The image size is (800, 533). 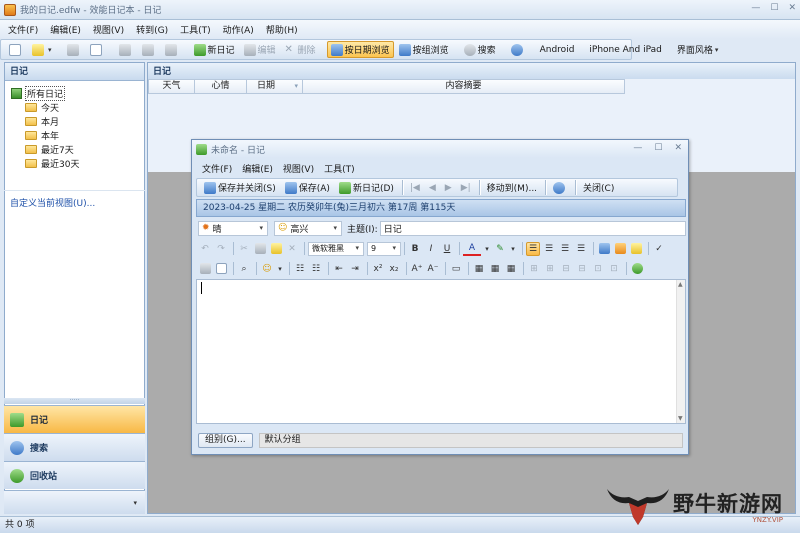 What do you see at coordinates (378, 269) in the screenshot?
I see `superscript-icon: x²` at bounding box center [378, 269].